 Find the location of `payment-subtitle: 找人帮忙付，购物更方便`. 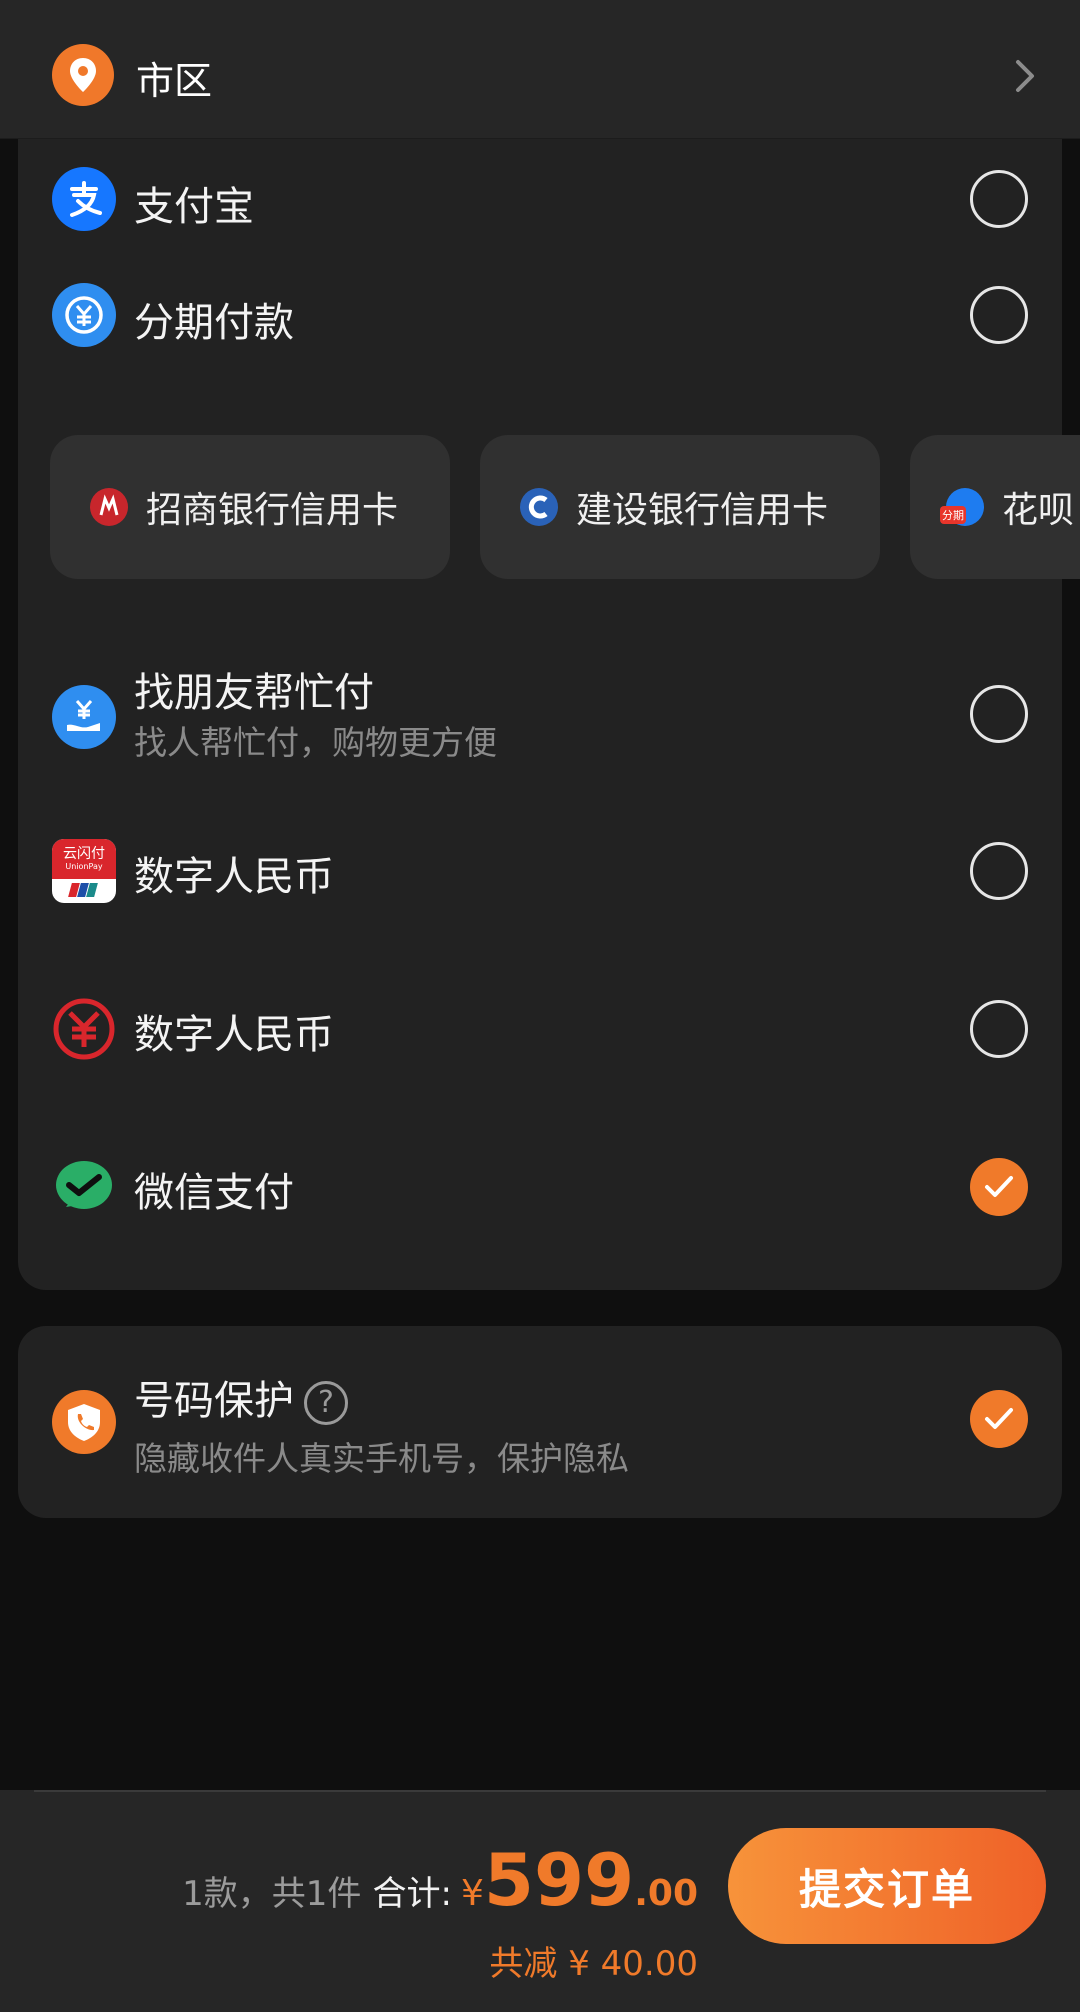

payment-subtitle: 找人帮忙付，购物更方便 is located at coordinates (315, 742).